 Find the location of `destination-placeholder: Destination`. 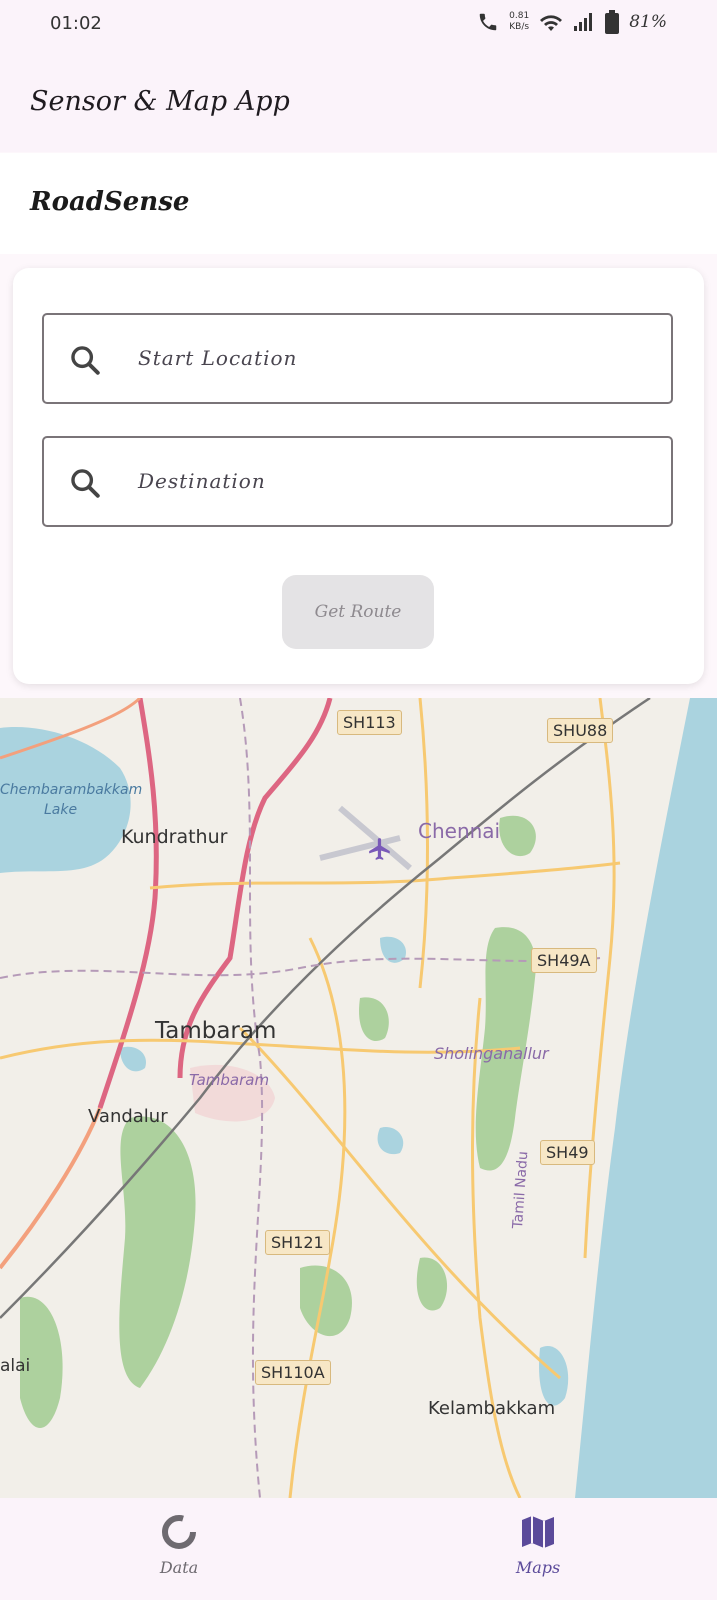

destination-placeholder: Destination is located at coordinates (202, 481).